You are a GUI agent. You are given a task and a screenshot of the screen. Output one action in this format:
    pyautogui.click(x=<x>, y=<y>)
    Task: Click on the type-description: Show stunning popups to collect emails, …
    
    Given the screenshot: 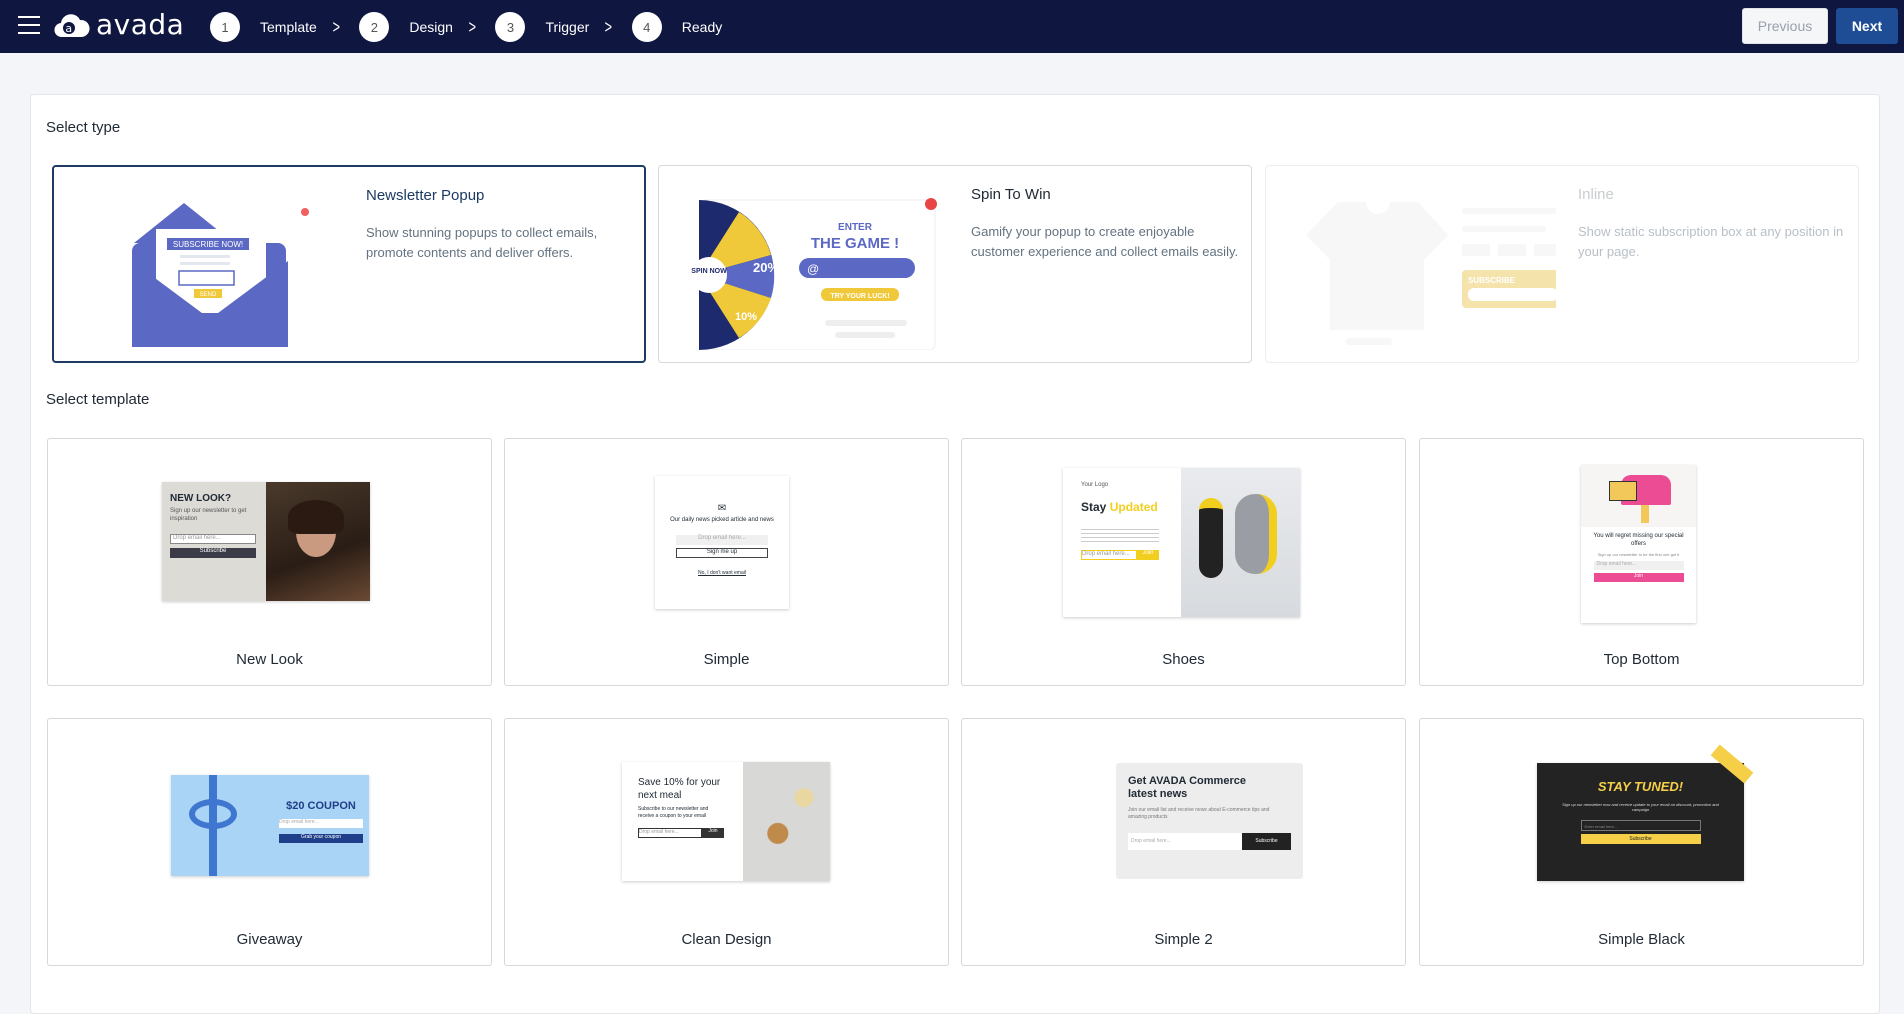 What is the action you would take?
    pyautogui.click(x=482, y=242)
    